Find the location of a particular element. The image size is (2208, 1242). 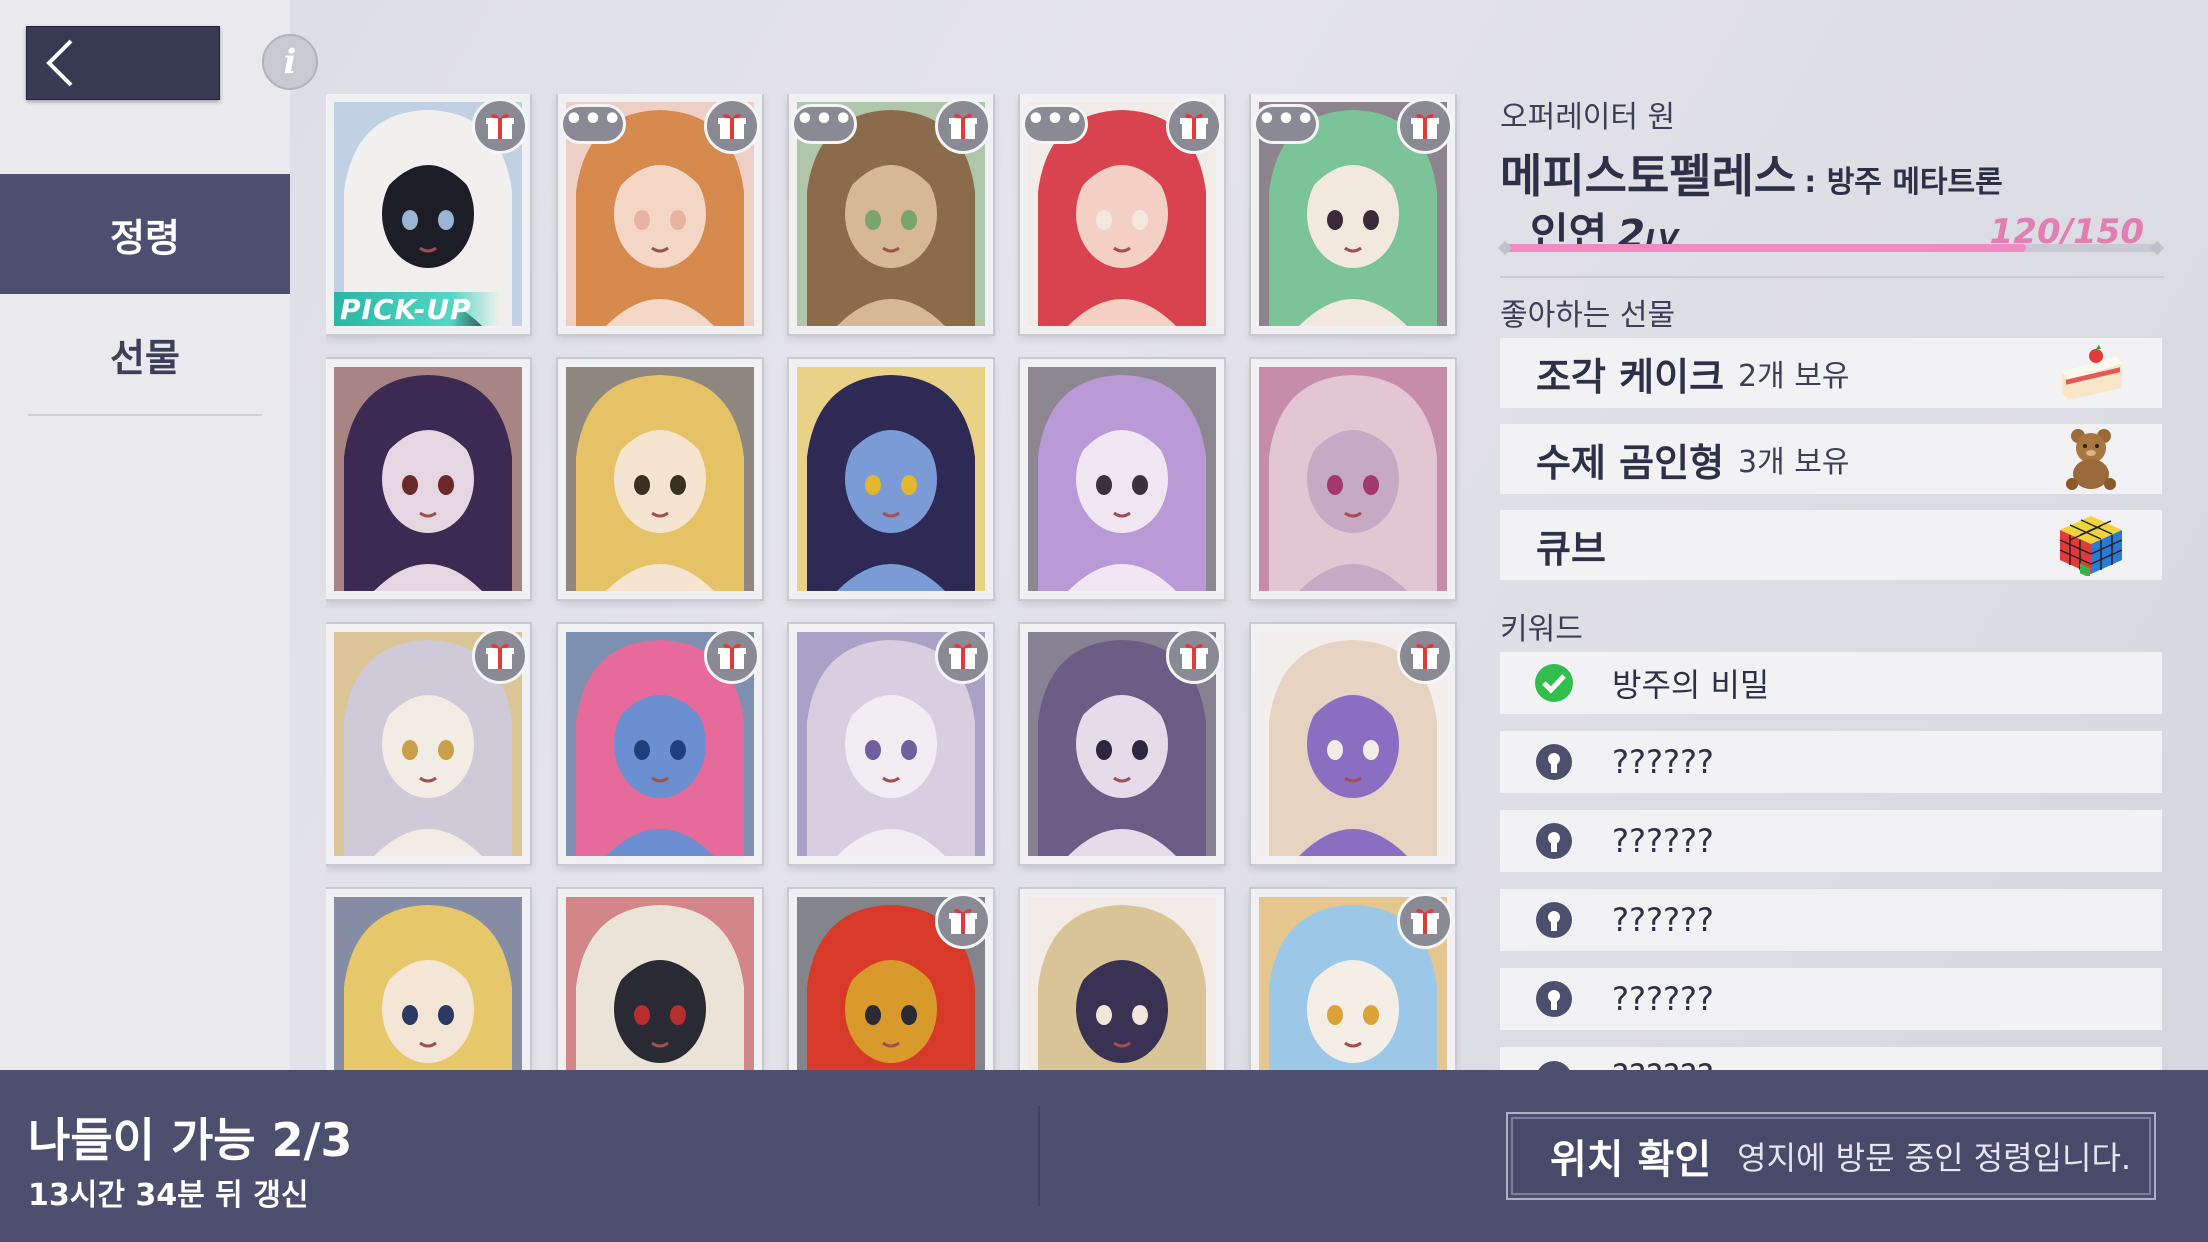

gift-name: 큐브 is located at coordinates (1571, 548).